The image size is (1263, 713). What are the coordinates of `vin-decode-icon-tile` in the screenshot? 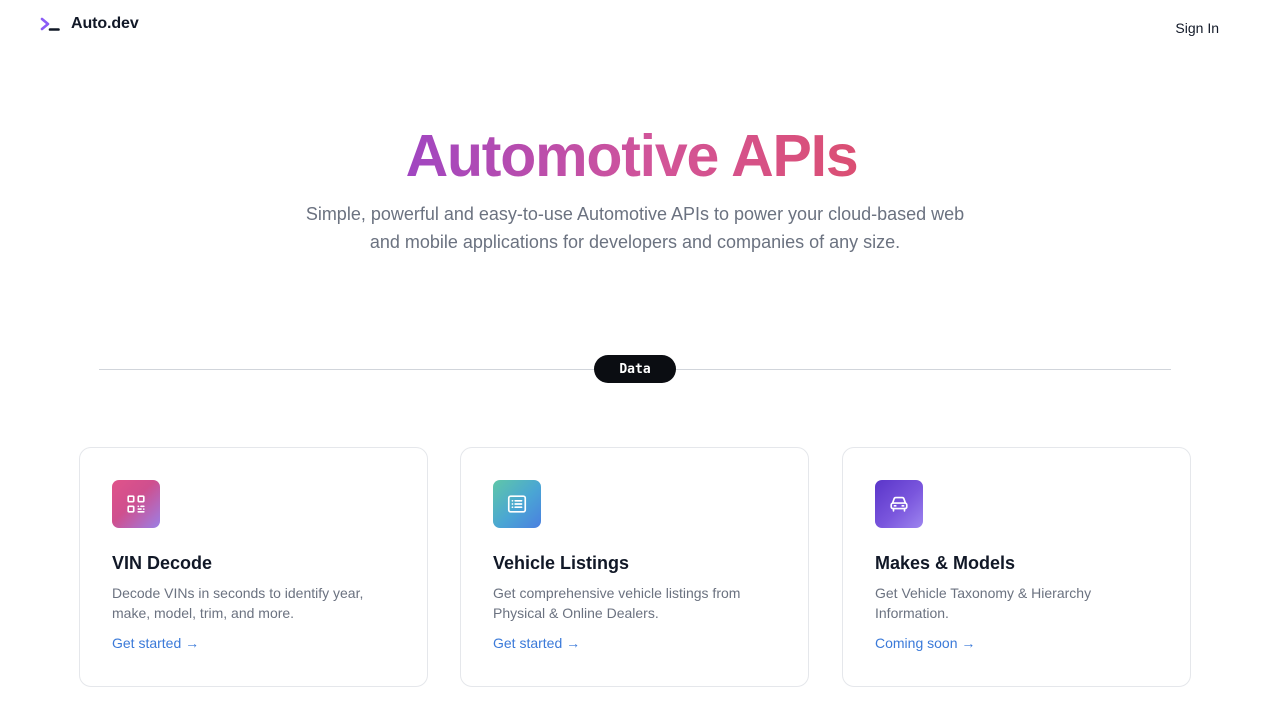 It's located at (136, 504).